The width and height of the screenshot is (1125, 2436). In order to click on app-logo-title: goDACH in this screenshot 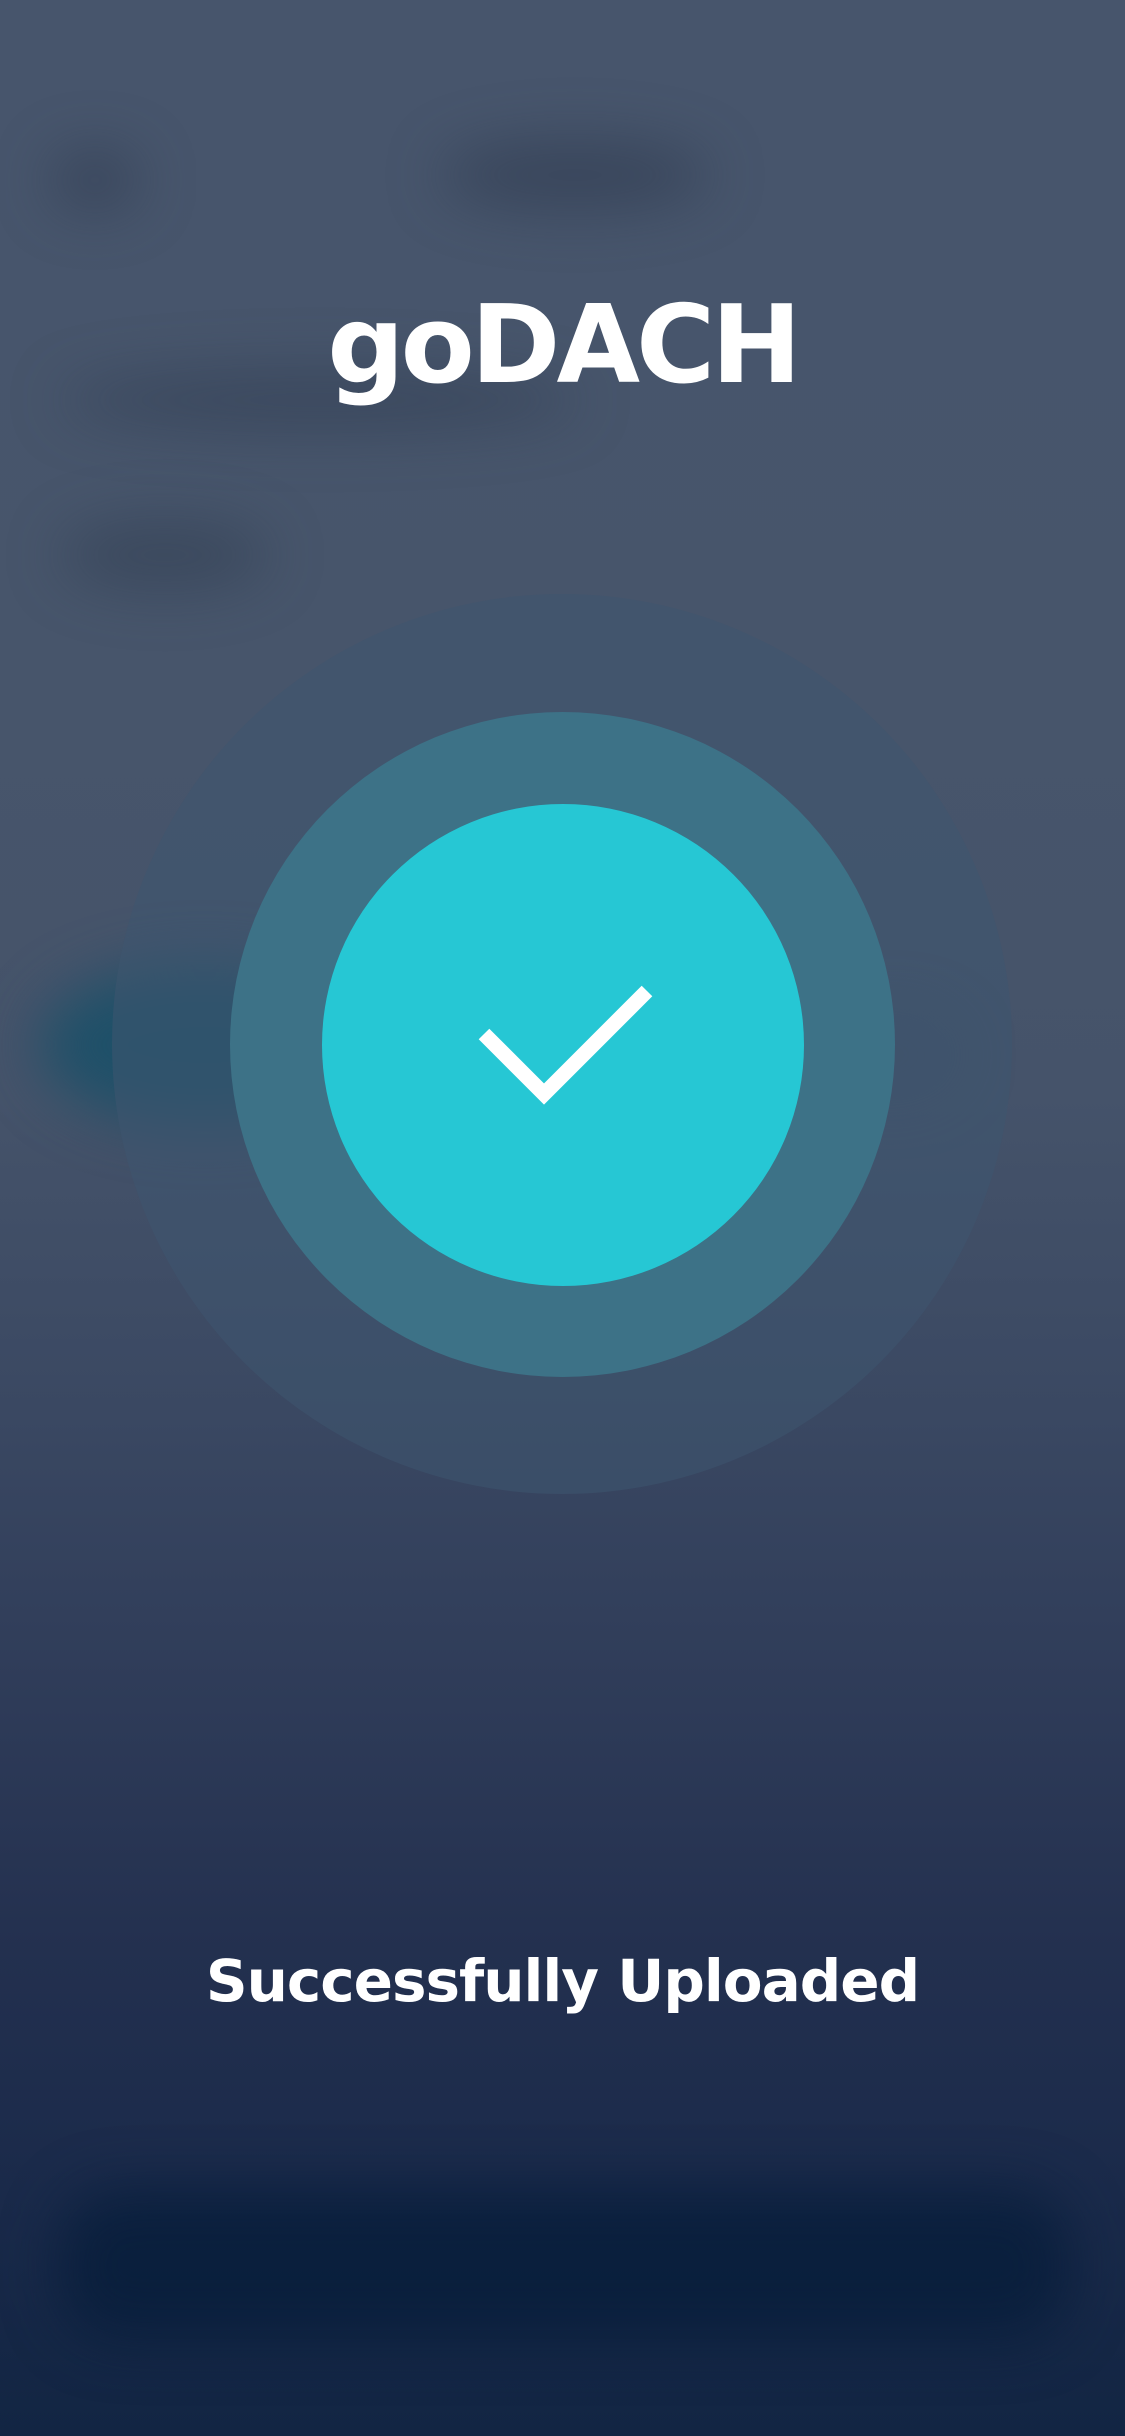, I will do `click(564, 345)`.